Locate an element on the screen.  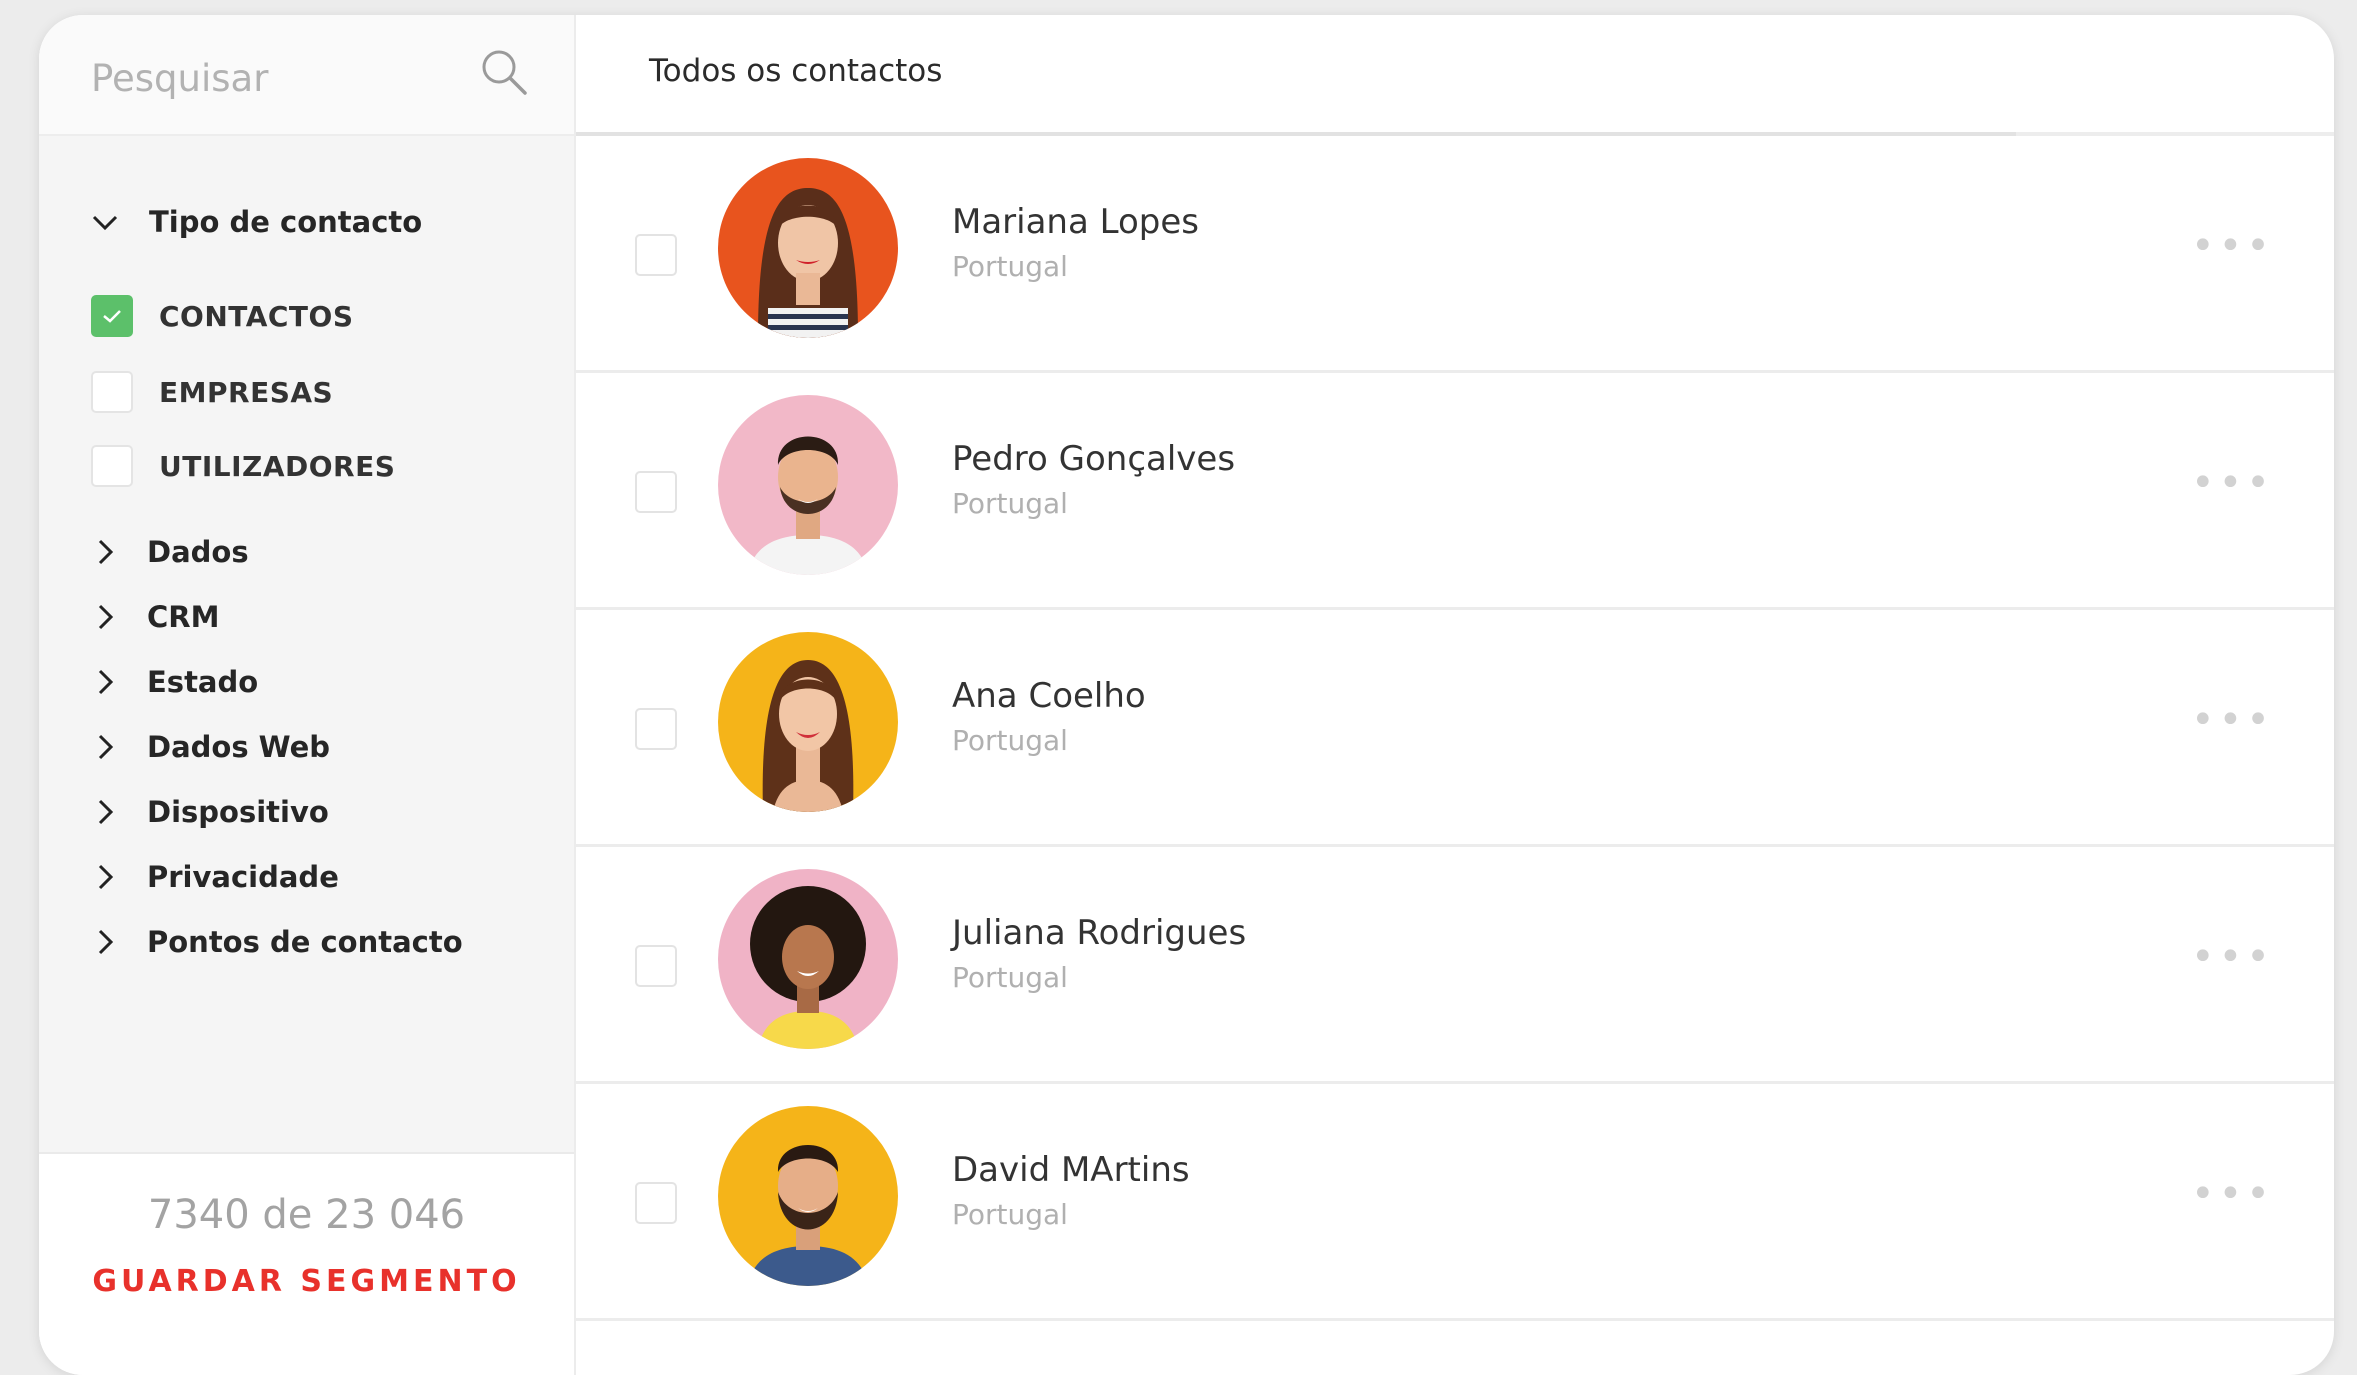
utilizadores-checkbox is located at coordinates (112, 466).